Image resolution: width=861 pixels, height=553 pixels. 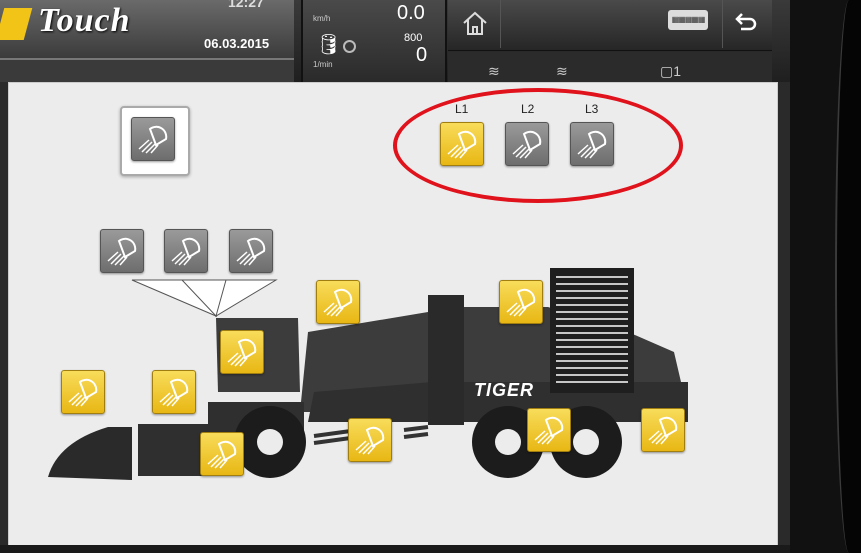 I want to click on rear-axle-light-toggle, so click(x=549, y=430).